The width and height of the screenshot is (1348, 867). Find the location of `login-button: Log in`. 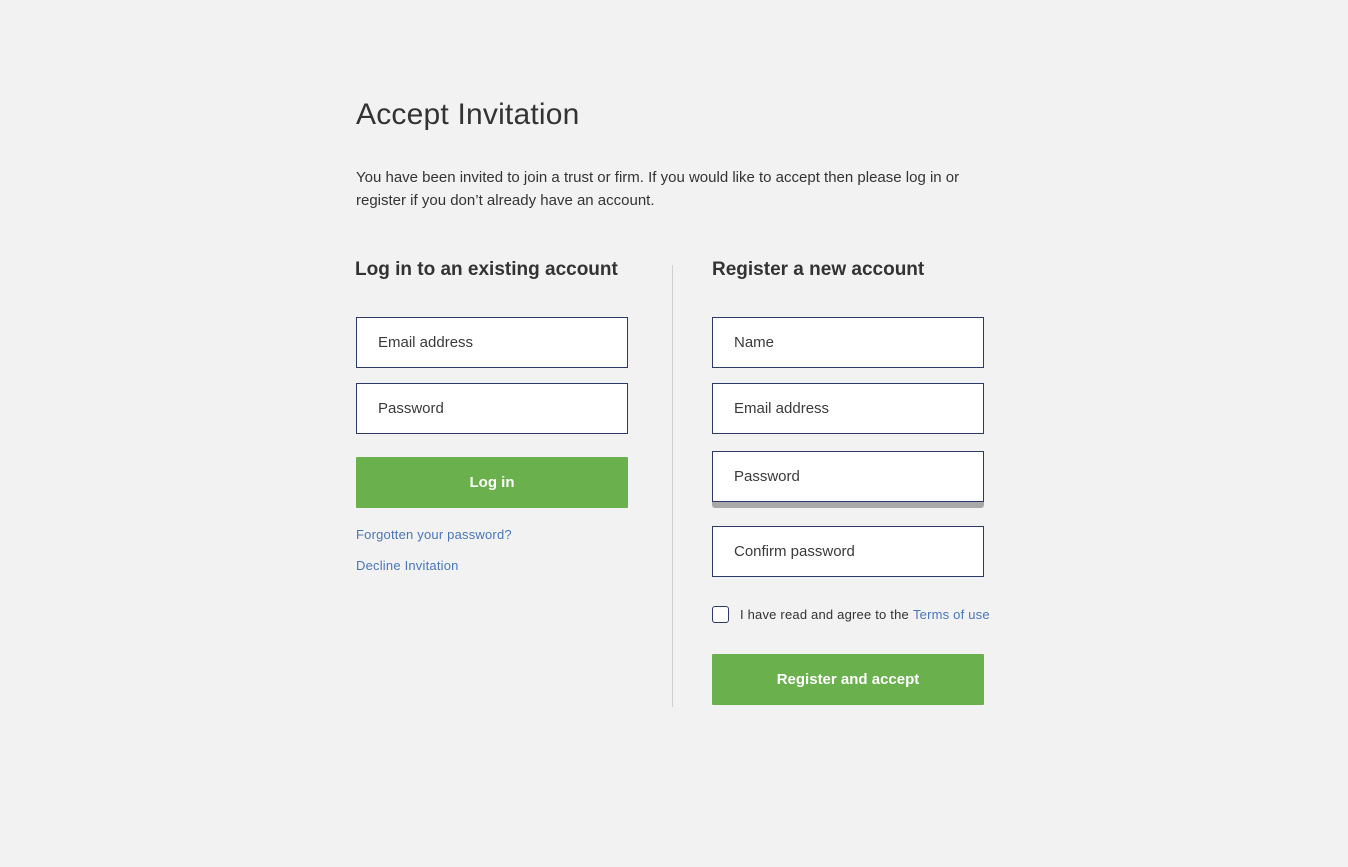

login-button: Log in is located at coordinates (492, 482).